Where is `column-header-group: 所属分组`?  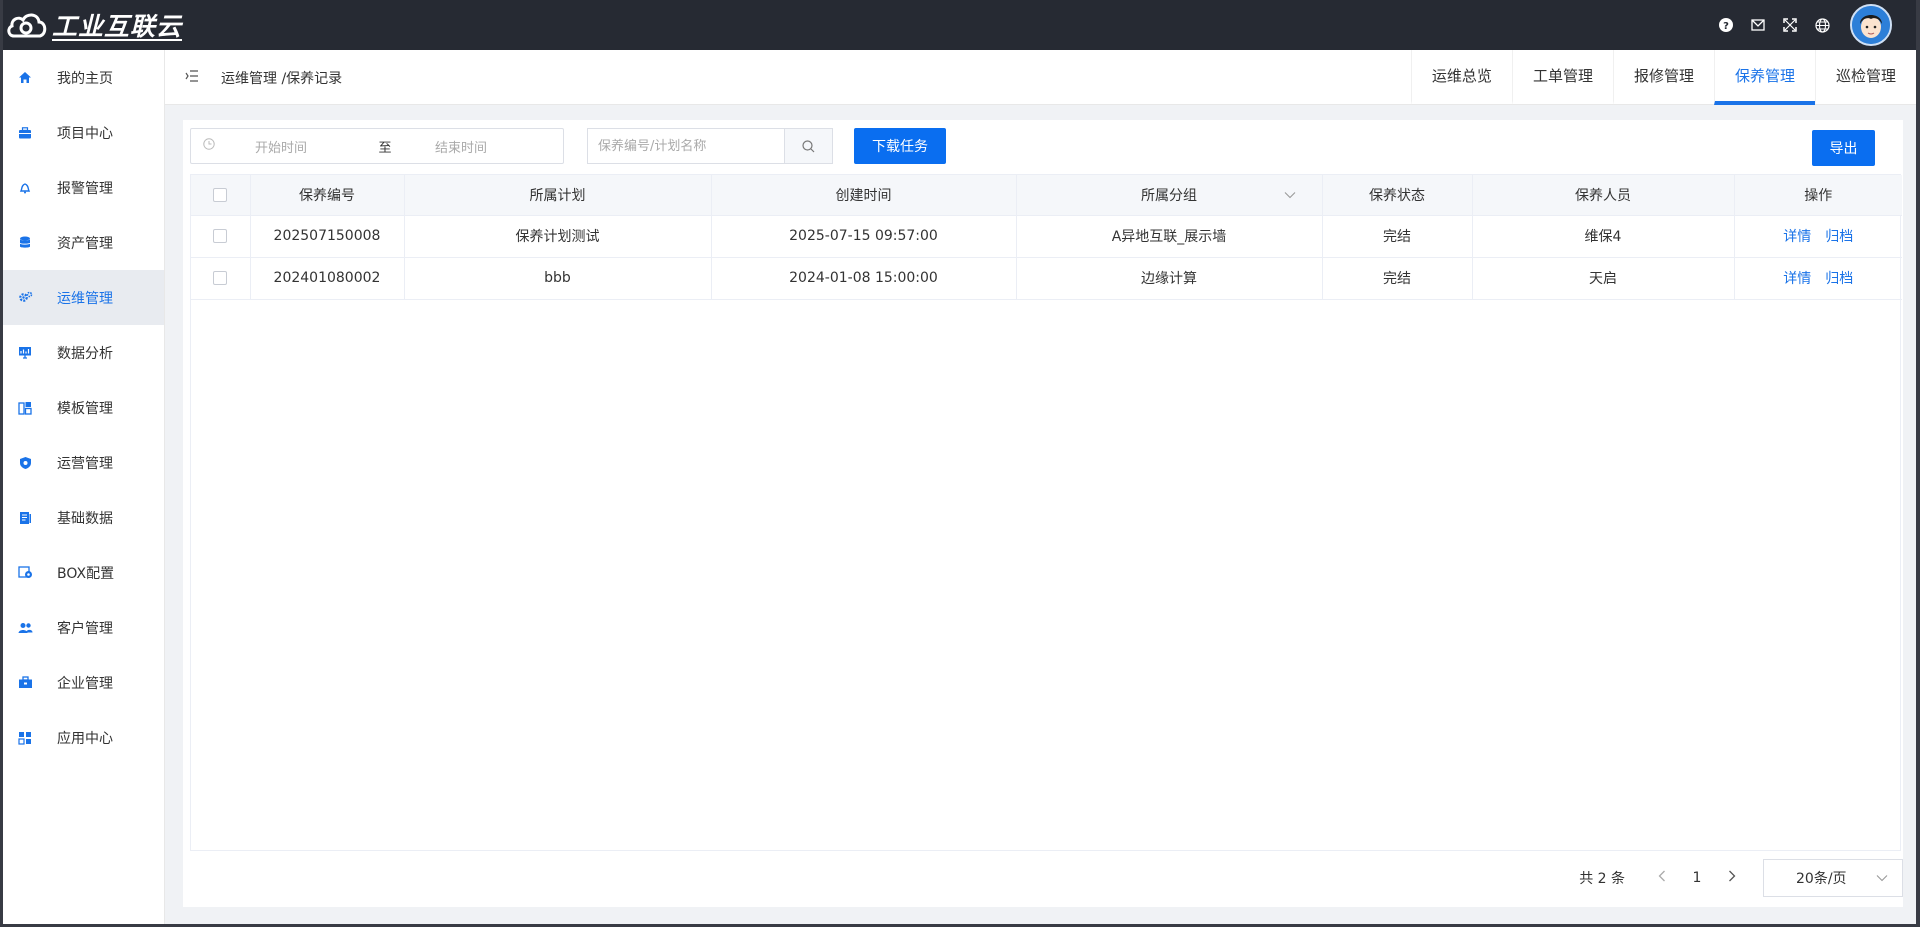 column-header-group: 所属分组 is located at coordinates (1169, 195).